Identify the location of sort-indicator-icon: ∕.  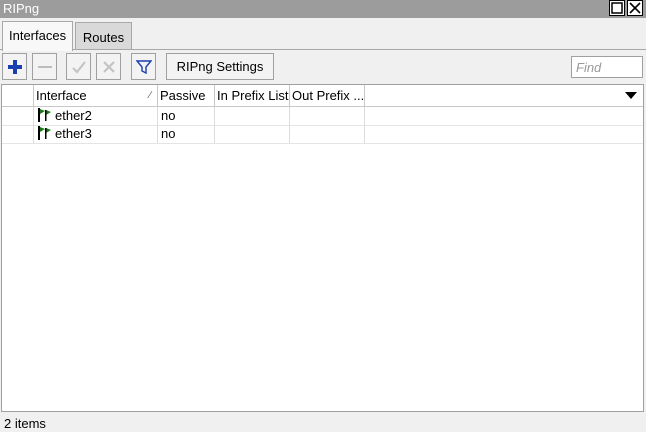
(150, 95).